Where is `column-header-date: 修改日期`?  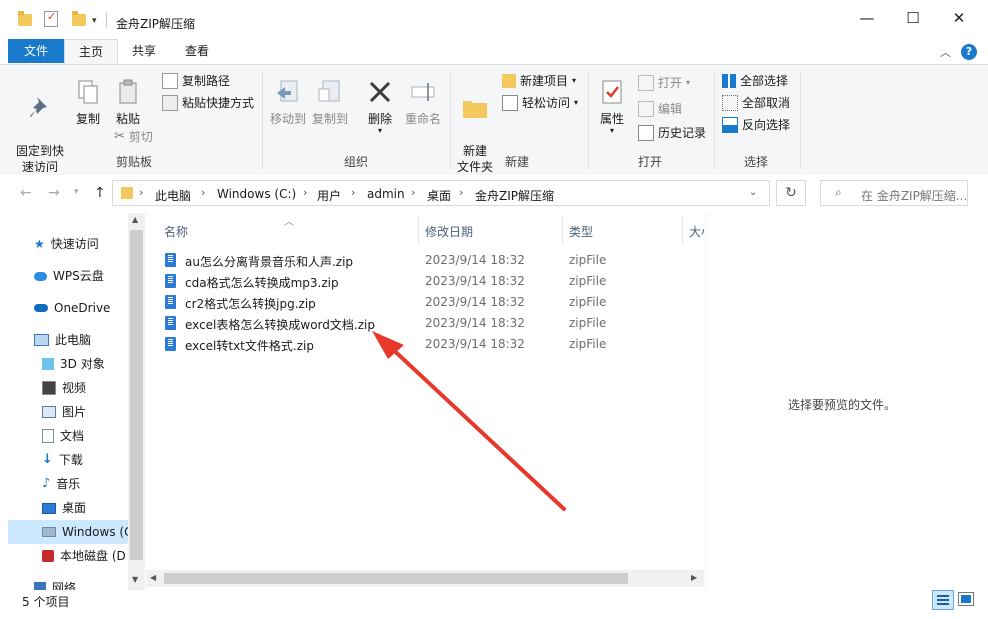
column-header-date: 修改日期 is located at coordinates (449, 231).